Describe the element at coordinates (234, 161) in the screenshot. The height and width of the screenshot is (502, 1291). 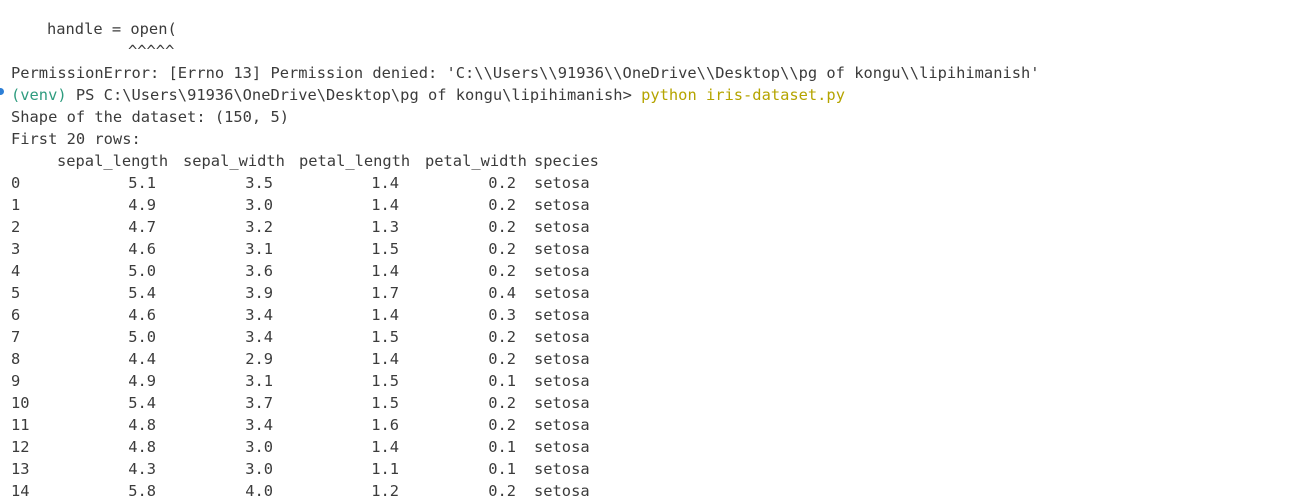
I see `column-header-sepal-width: sepal_width` at that location.